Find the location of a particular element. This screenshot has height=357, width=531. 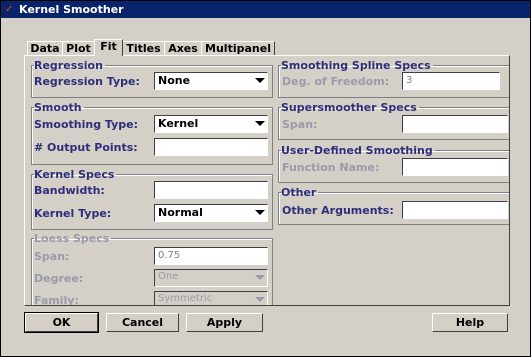

loess-span-input: 0.75 is located at coordinates (211, 256).